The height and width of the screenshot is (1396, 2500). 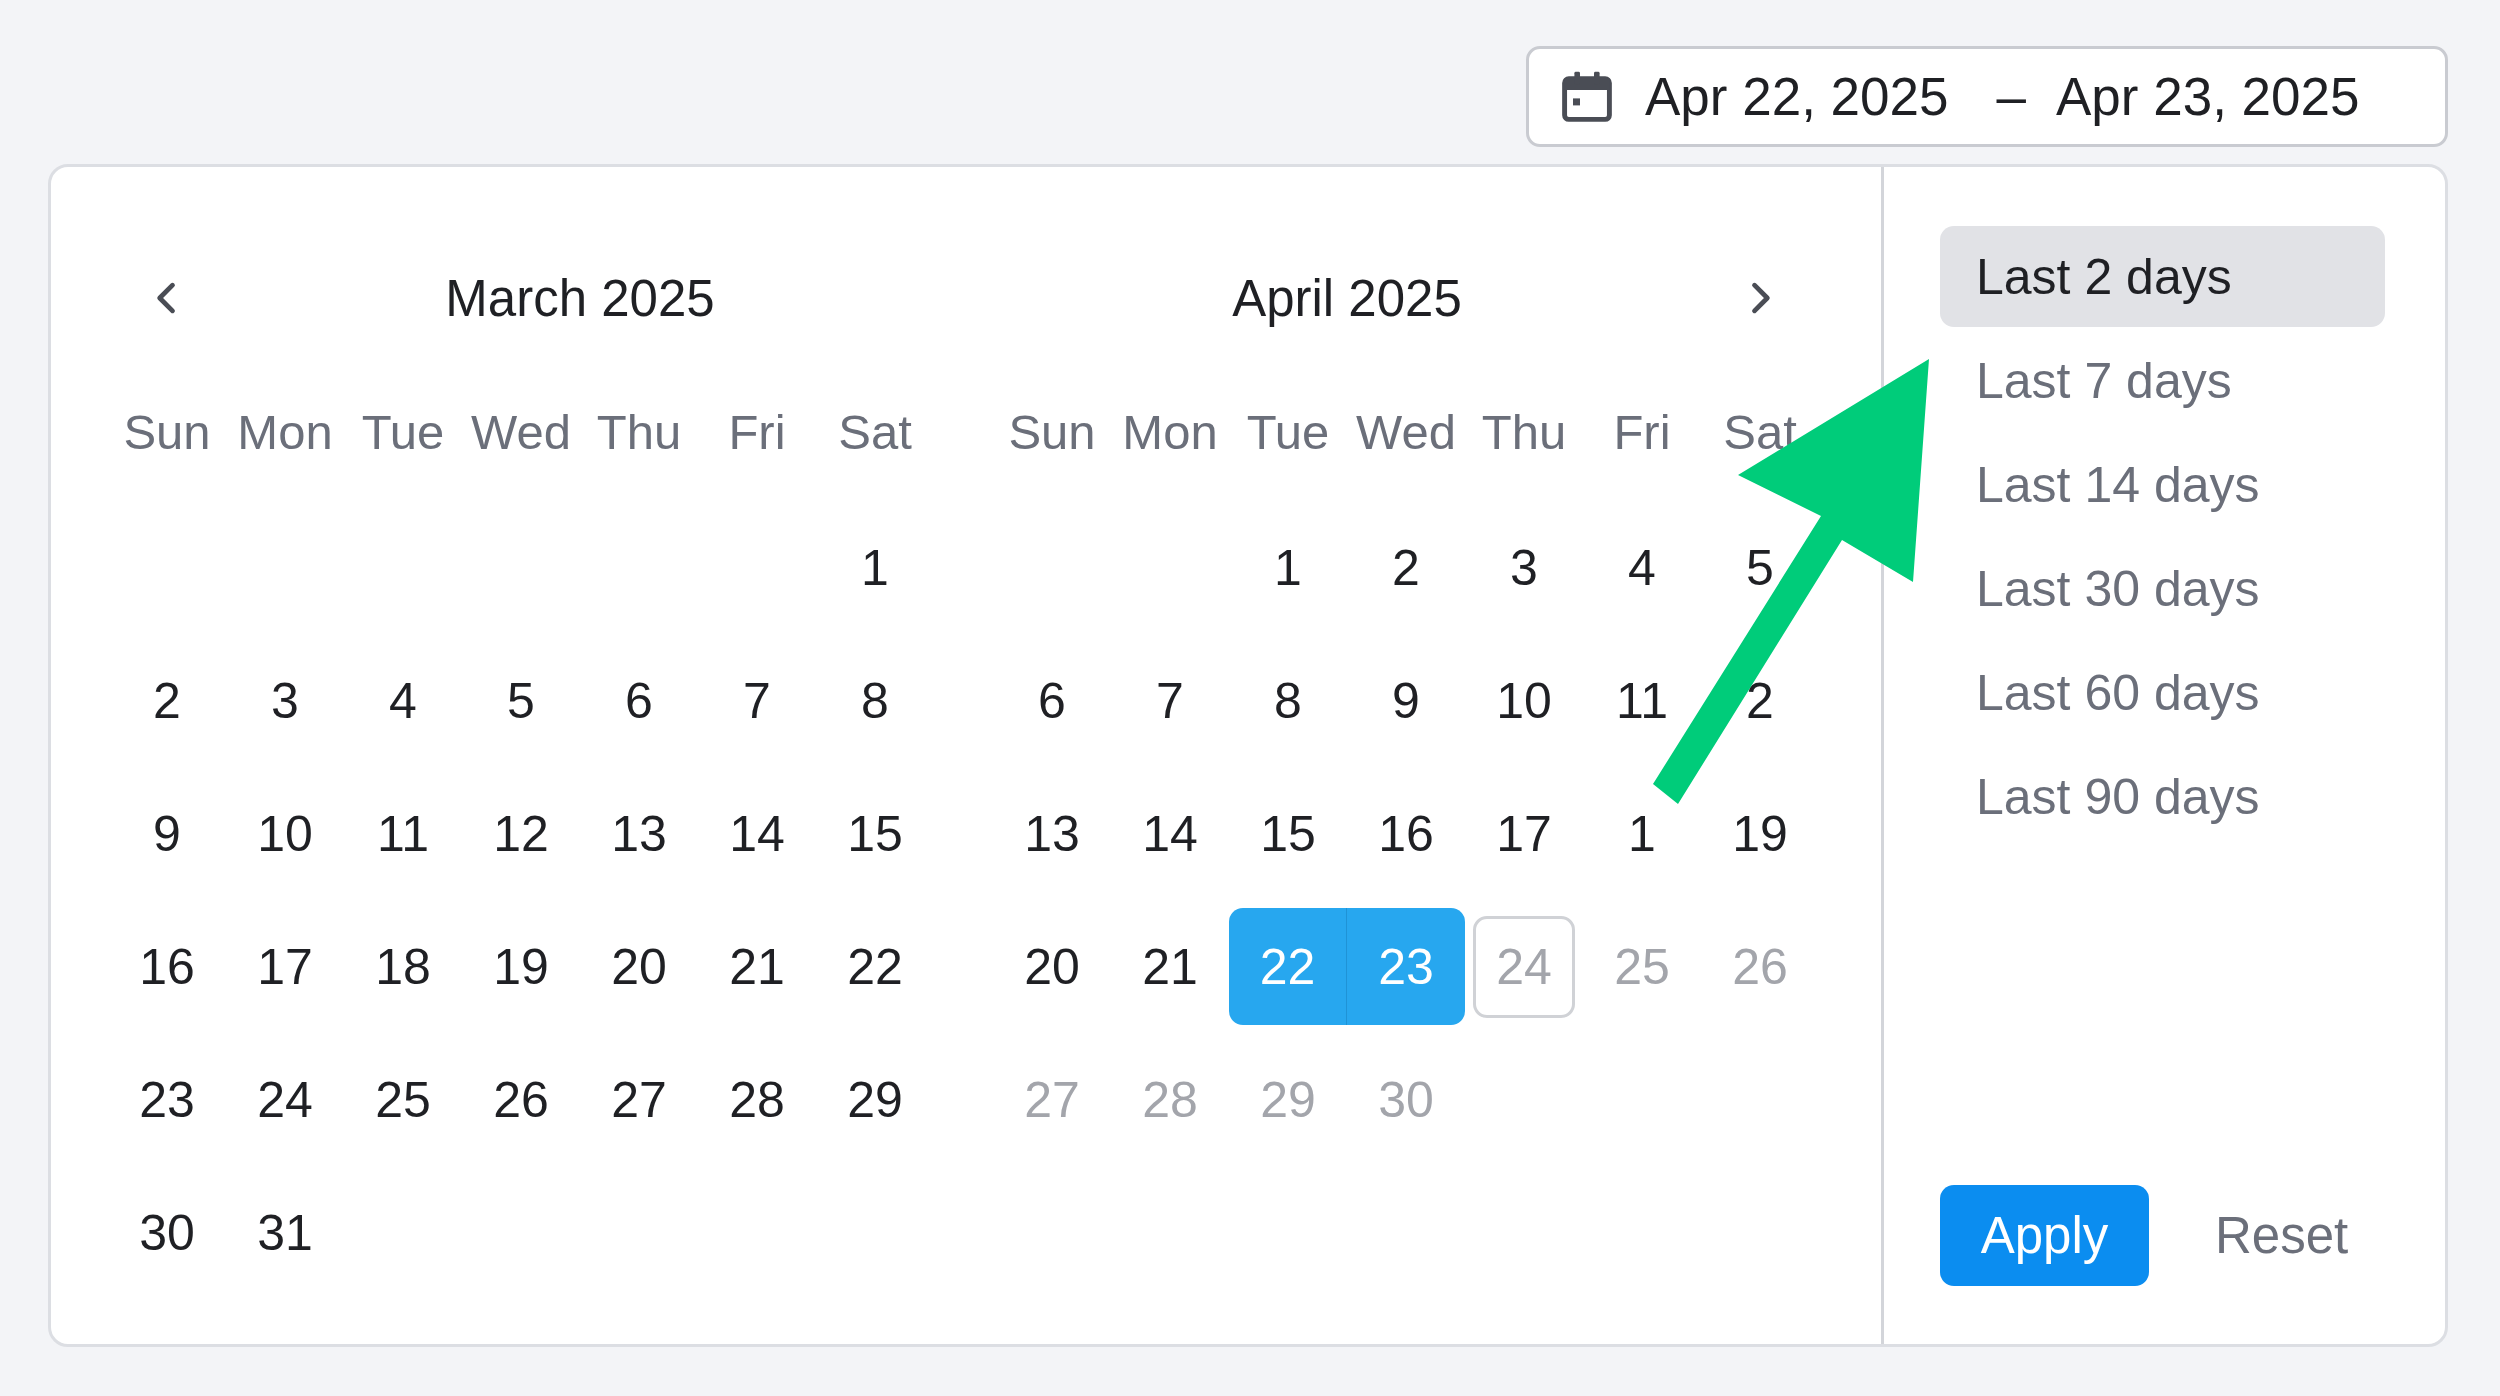 What do you see at coordinates (2162, 796) in the screenshot?
I see `preset-option: Last 90 days` at bounding box center [2162, 796].